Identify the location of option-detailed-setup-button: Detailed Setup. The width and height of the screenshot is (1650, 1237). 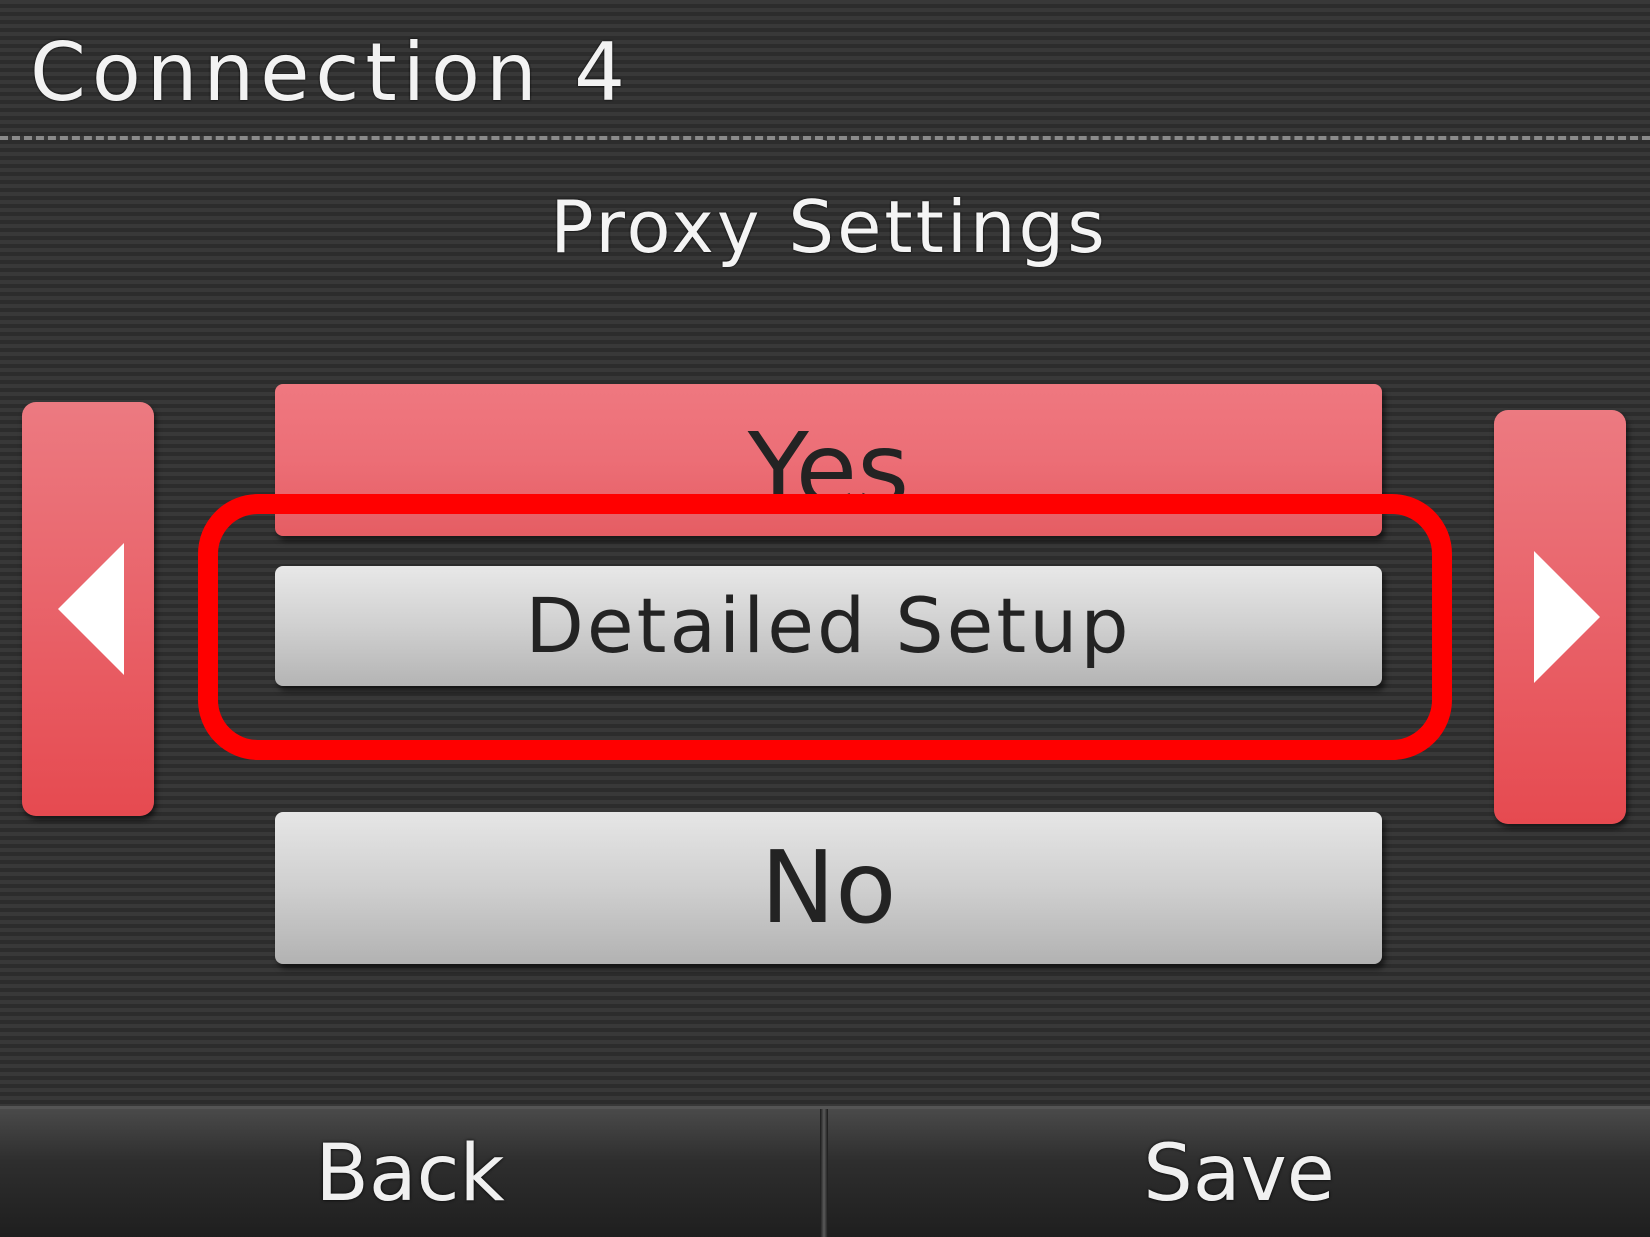
(828, 626).